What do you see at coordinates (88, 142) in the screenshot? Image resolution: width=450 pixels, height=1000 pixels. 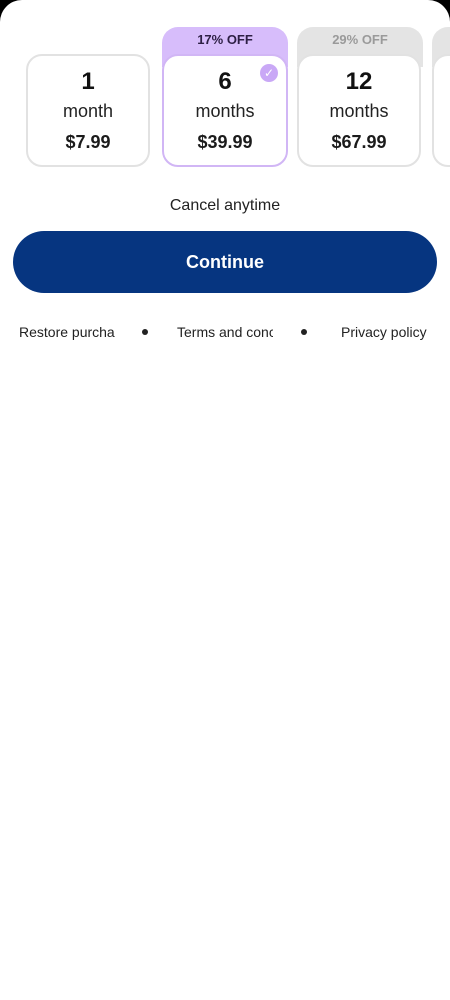 I see `plan-price: $7.99` at bounding box center [88, 142].